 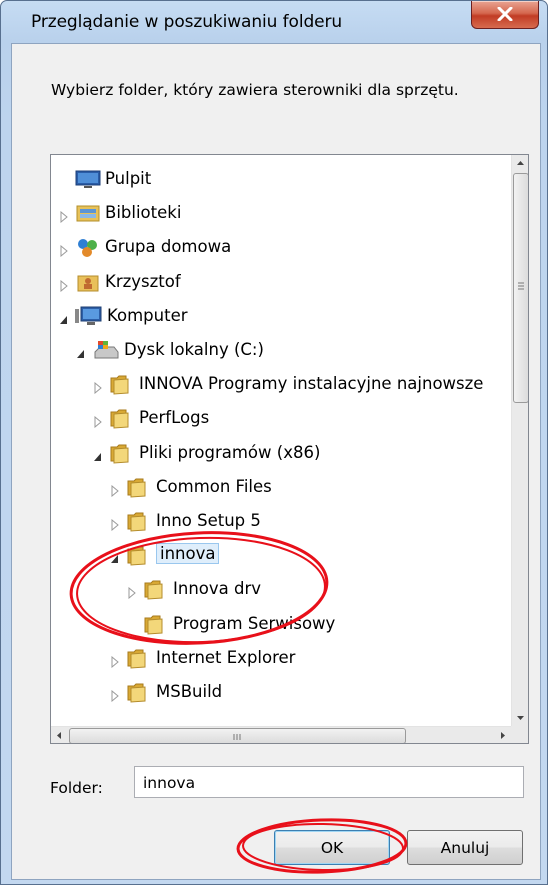 I want to click on horizontal-scroll-thumb, so click(x=237, y=735).